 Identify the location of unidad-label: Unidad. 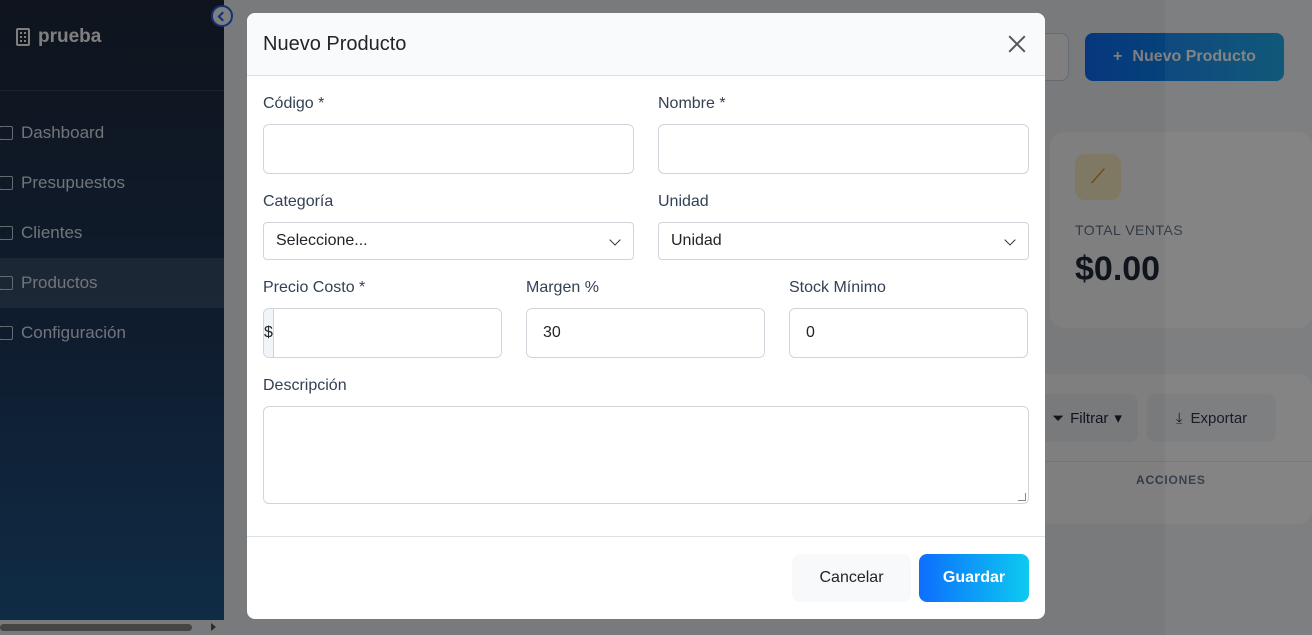
(683, 201).